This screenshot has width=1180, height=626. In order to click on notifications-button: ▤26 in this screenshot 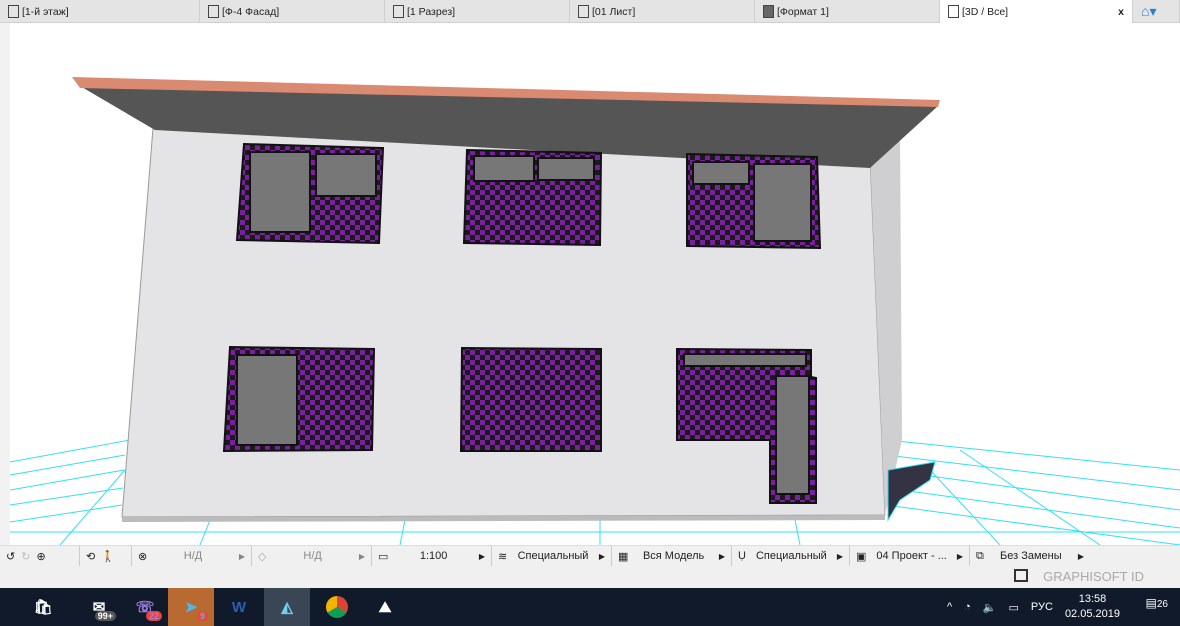, I will do `click(1157, 603)`.